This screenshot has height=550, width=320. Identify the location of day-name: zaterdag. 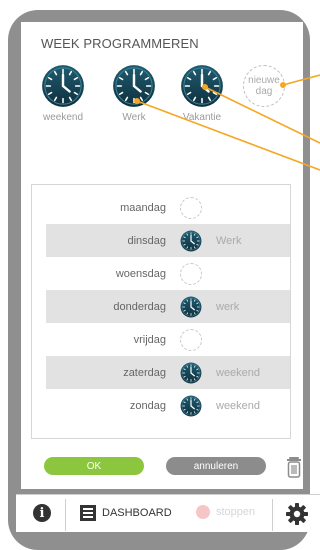
(144, 372).